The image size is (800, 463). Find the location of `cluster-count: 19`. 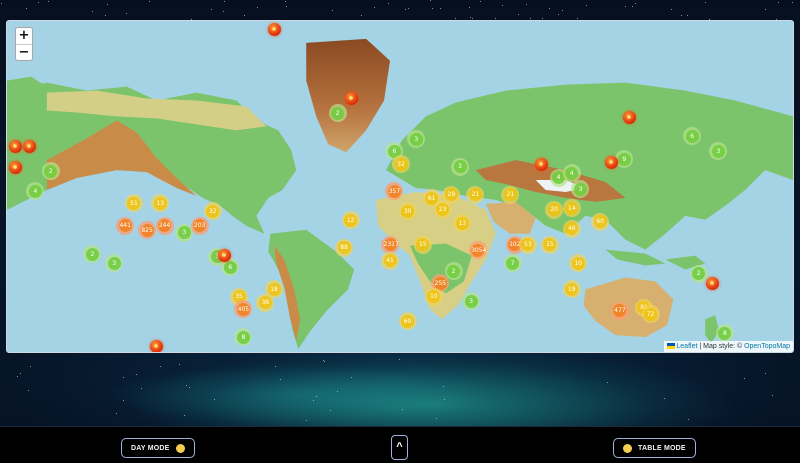

cluster-count: 19 is located at coordinates (572, 289).